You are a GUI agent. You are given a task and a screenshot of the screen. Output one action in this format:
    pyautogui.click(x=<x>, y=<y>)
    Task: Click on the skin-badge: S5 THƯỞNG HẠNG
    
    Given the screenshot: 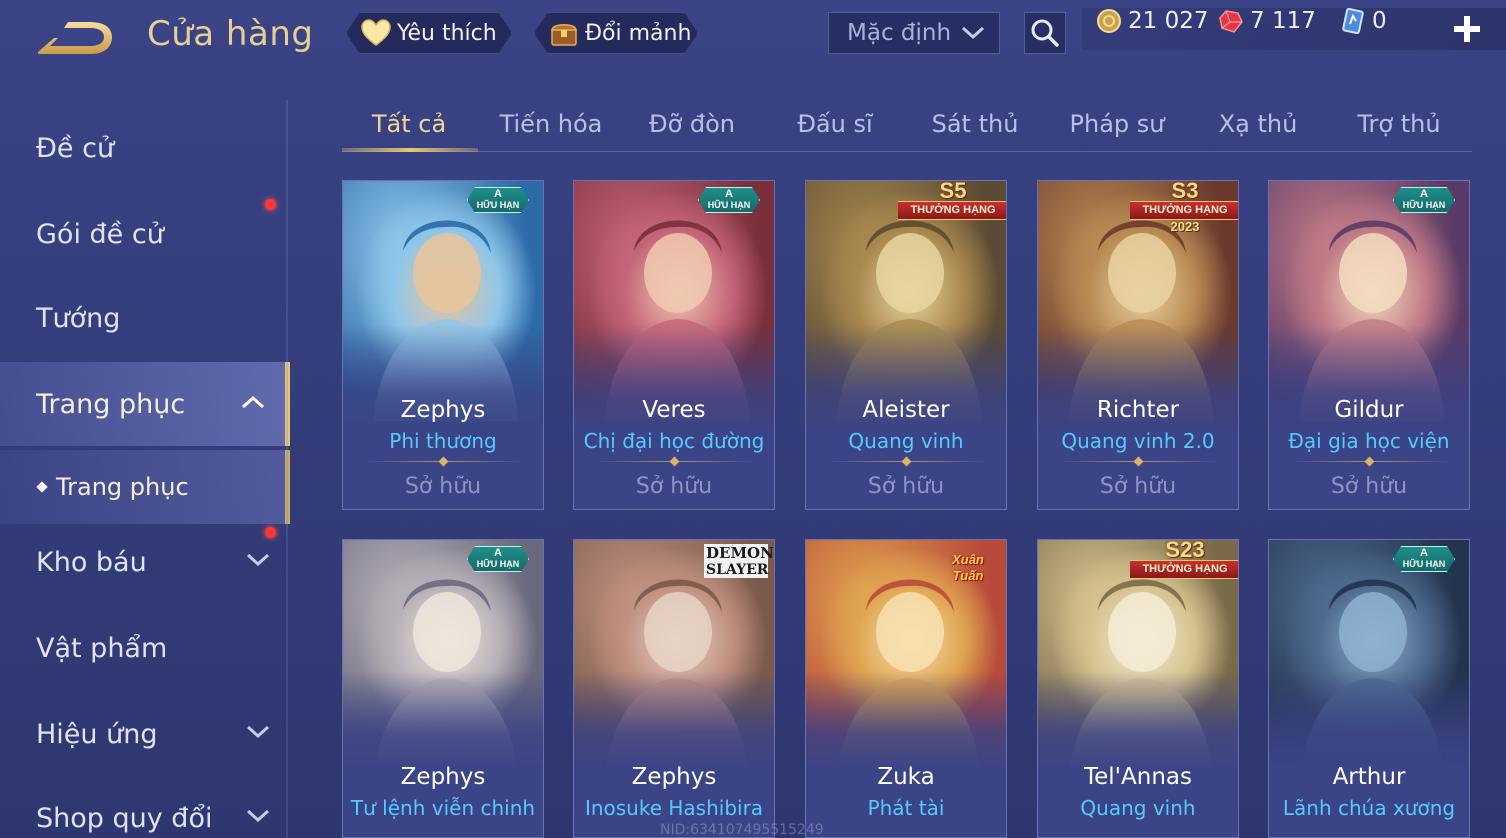 What is the action you would take?
    pyautogui.click(x=952, y=201)
    